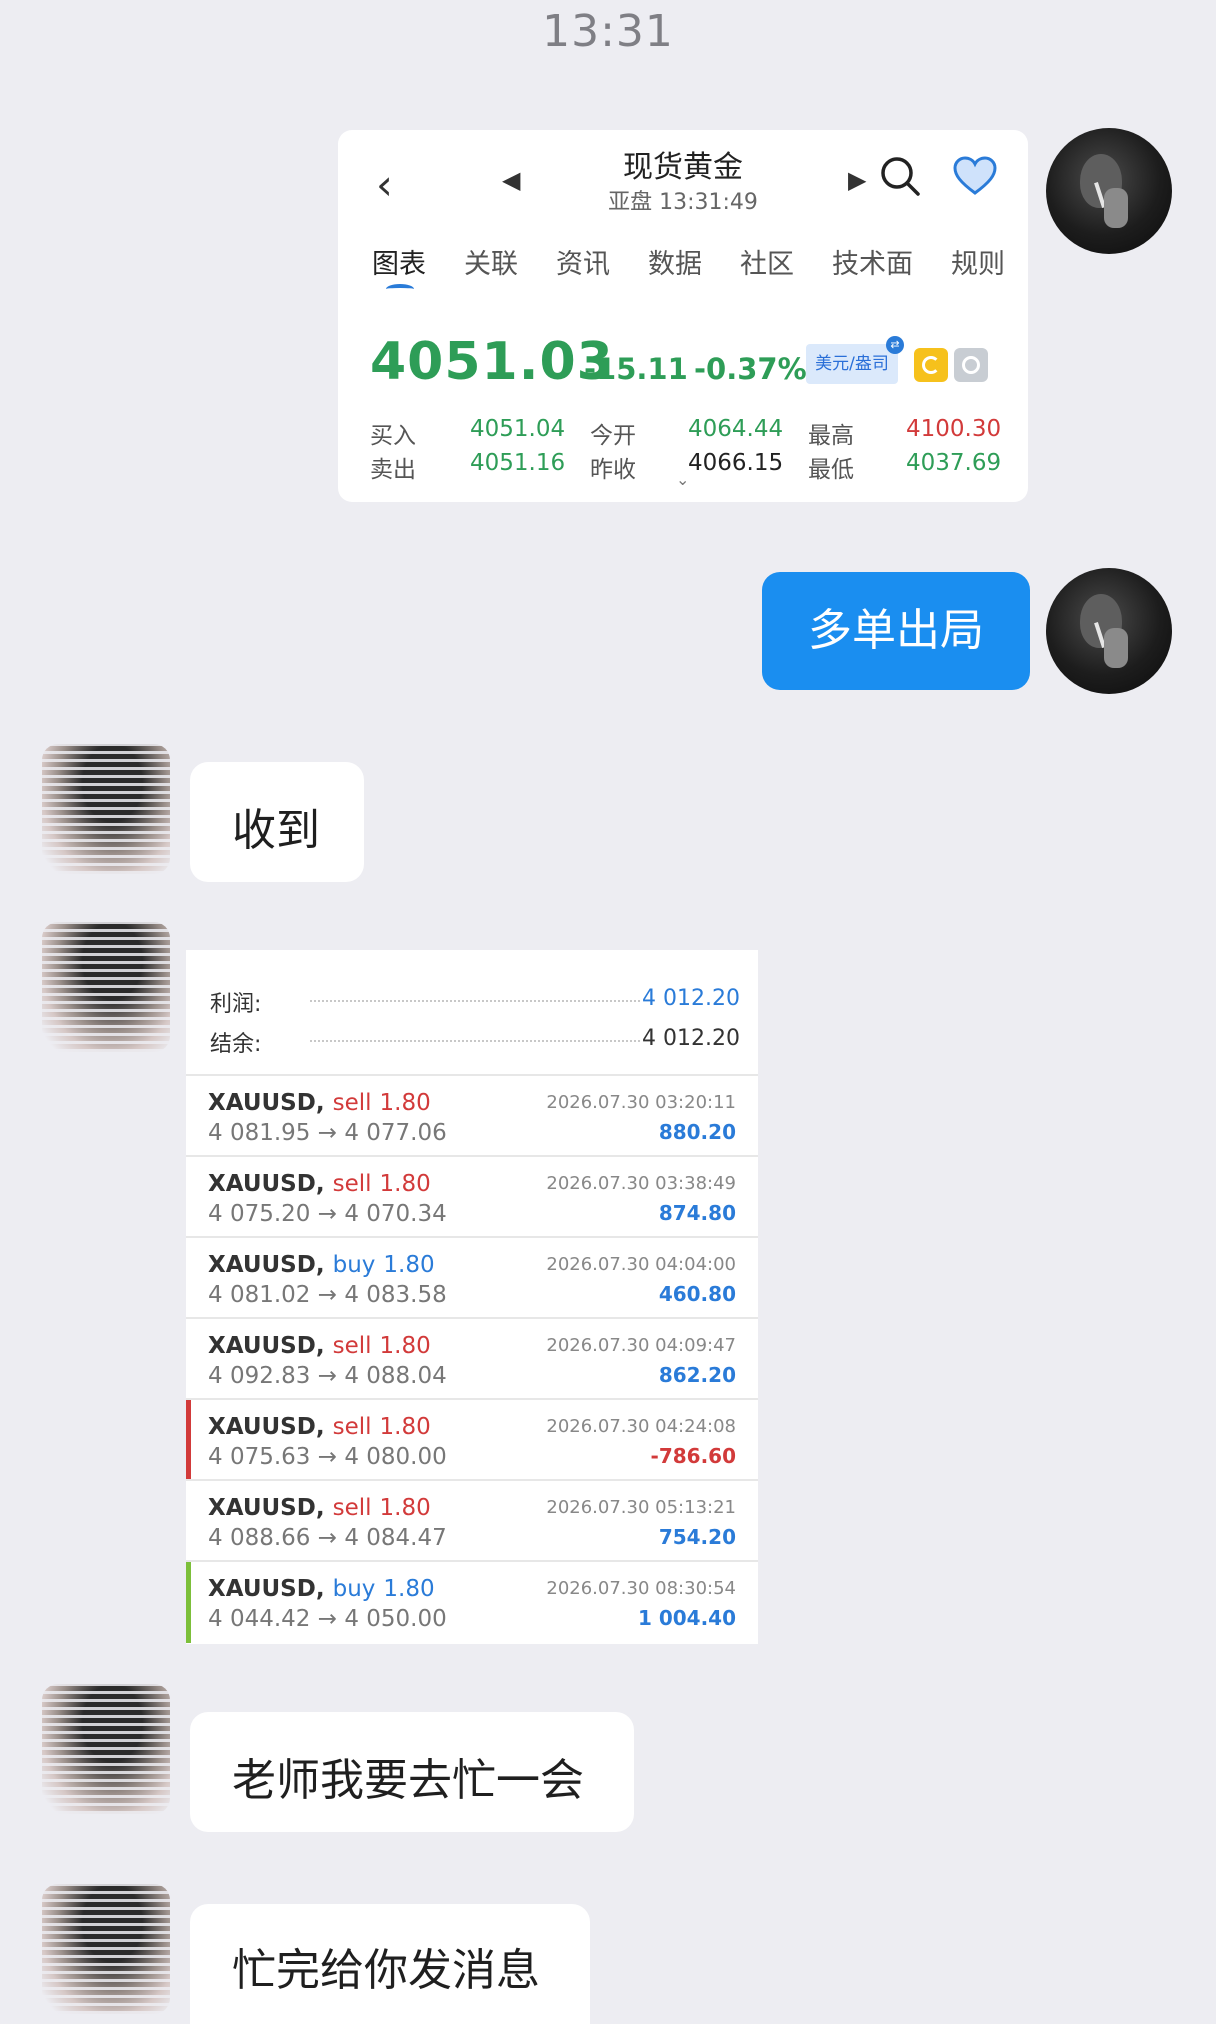 This screenshot has height=2024, width=1216. What do you see at coordinates (641, 1264) in the screenshot?
I see `trade-timestamp: 2026.07.30 04:04:00` at bounding box center [641, 1264].